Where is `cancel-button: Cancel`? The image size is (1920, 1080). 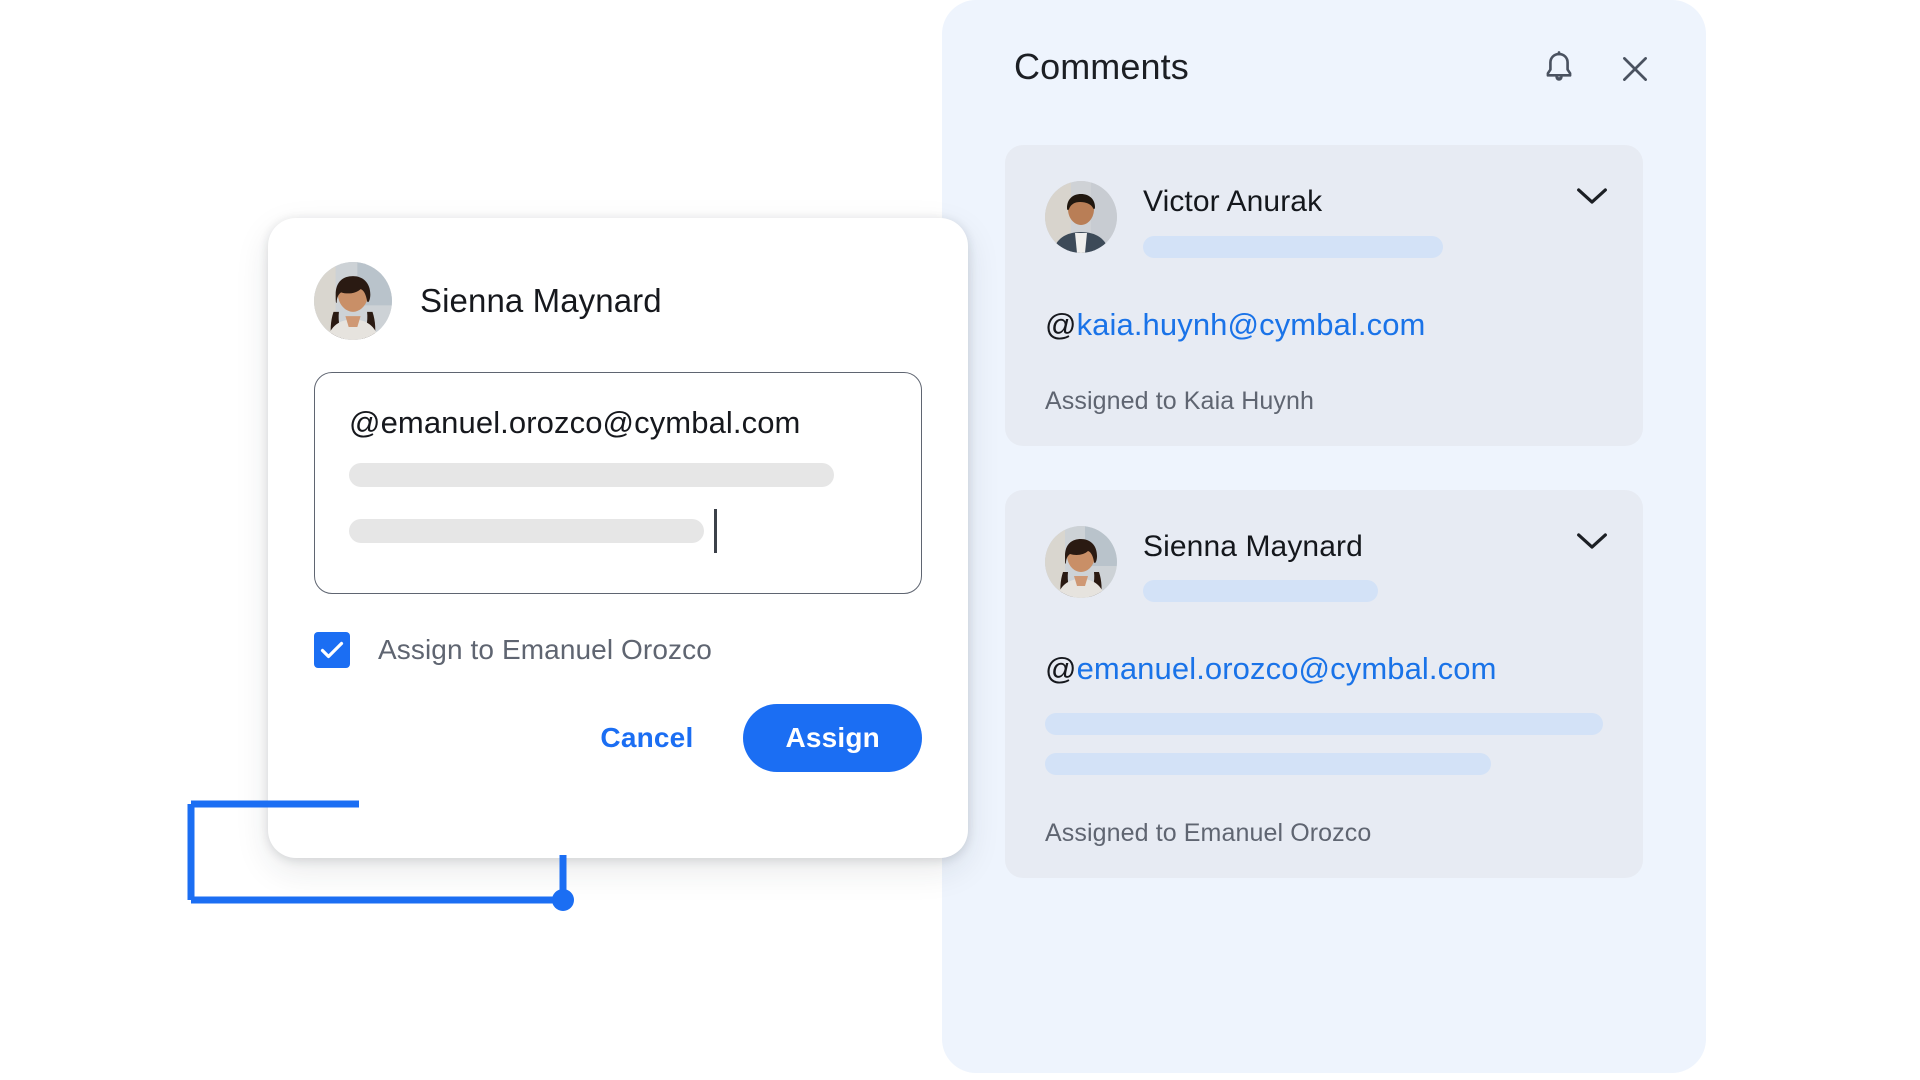
cancel-button: Cancel is located at coordinates (646, 738).